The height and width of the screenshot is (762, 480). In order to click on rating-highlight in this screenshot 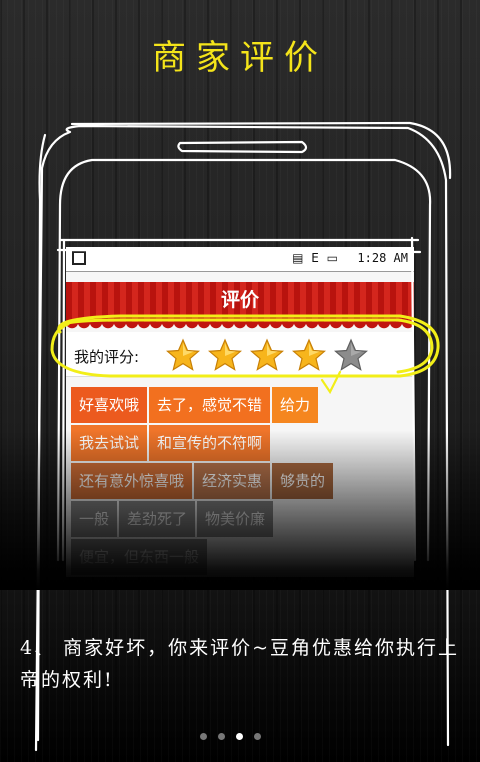, I will do `click(245, 354)`.